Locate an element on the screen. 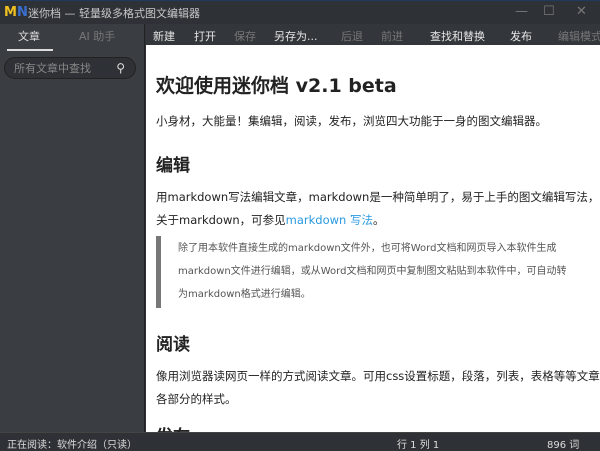 The height and width of the screenshot is (451, 600). read-line-1: 像用浏览器读网页一样的方式阅读文章。可用css设置标题，段落，列表，表格等等文章 is located at coordinates (378, 376).